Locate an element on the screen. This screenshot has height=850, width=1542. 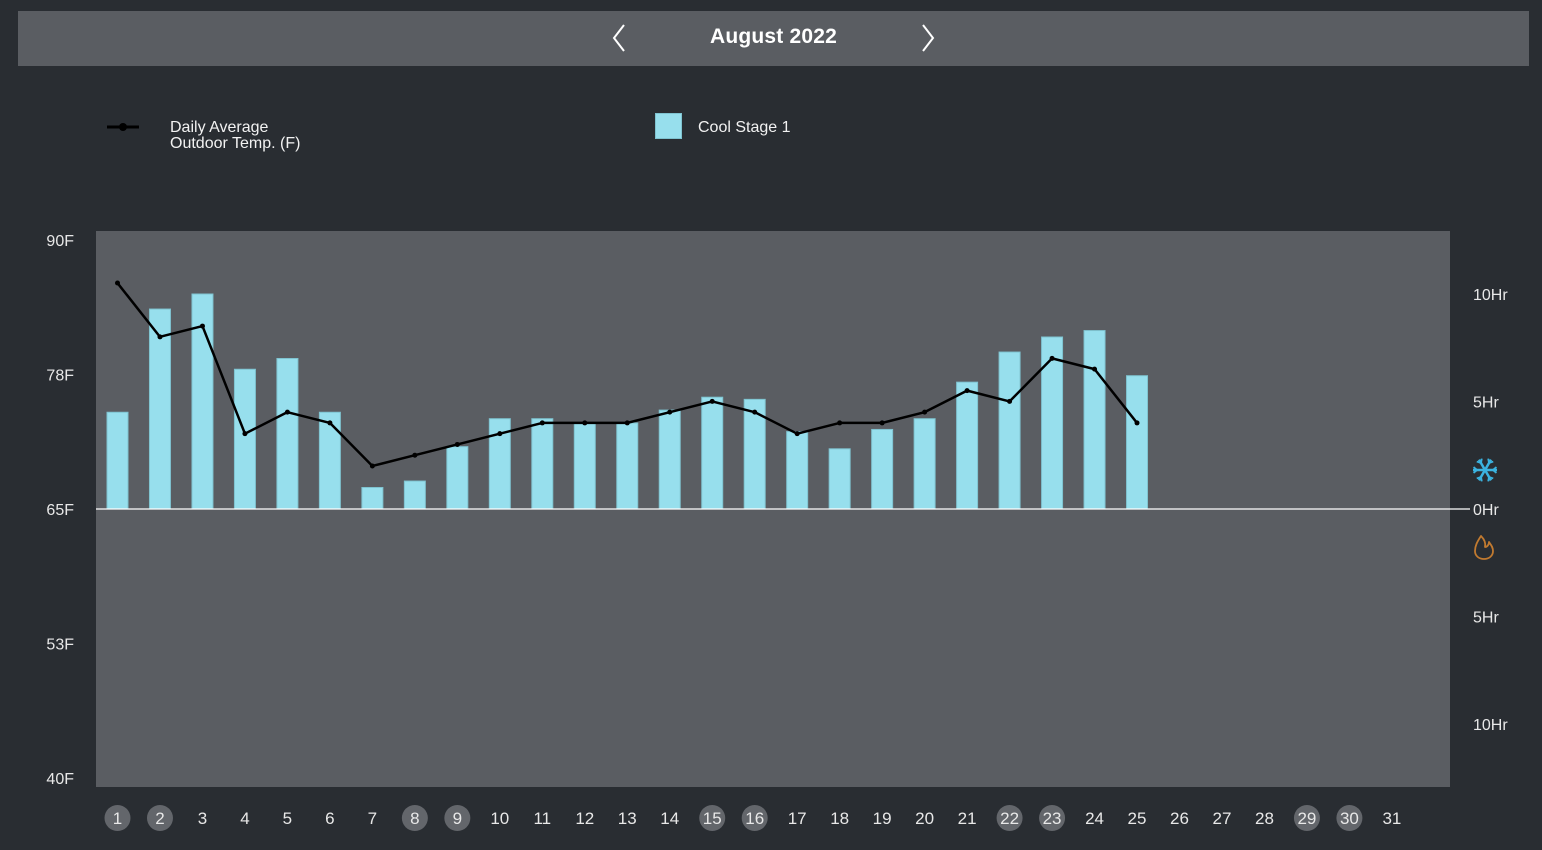
day-label-6: 6 is located at coordinates (329, 818).